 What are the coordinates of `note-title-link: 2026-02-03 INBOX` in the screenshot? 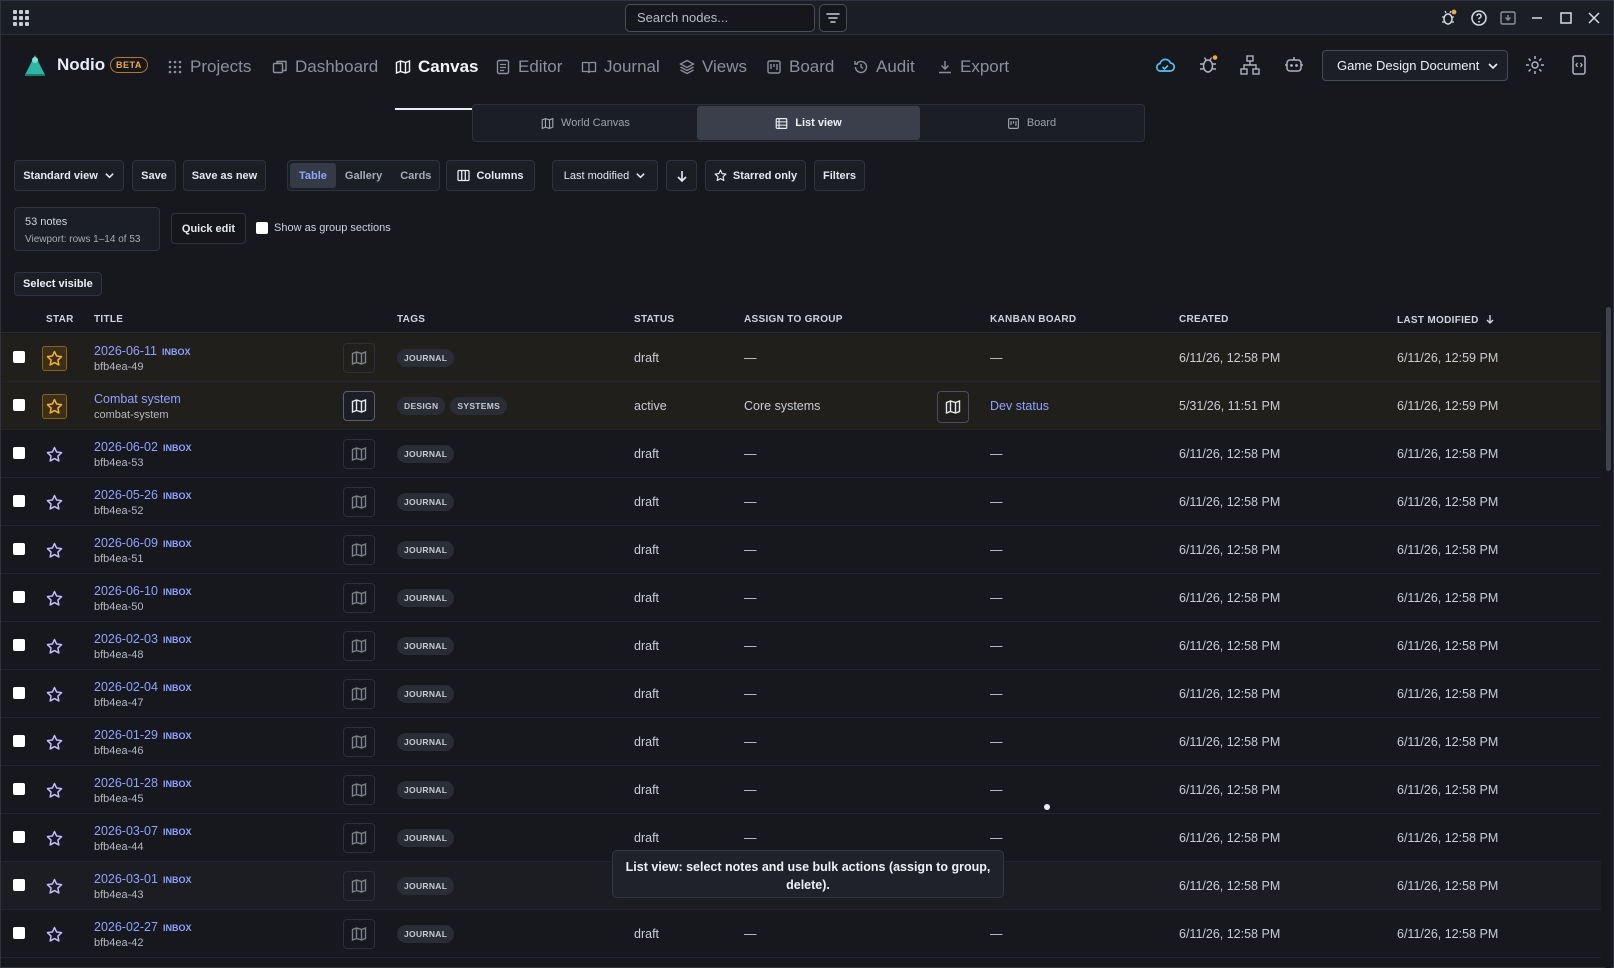 It's located at (142, 639).